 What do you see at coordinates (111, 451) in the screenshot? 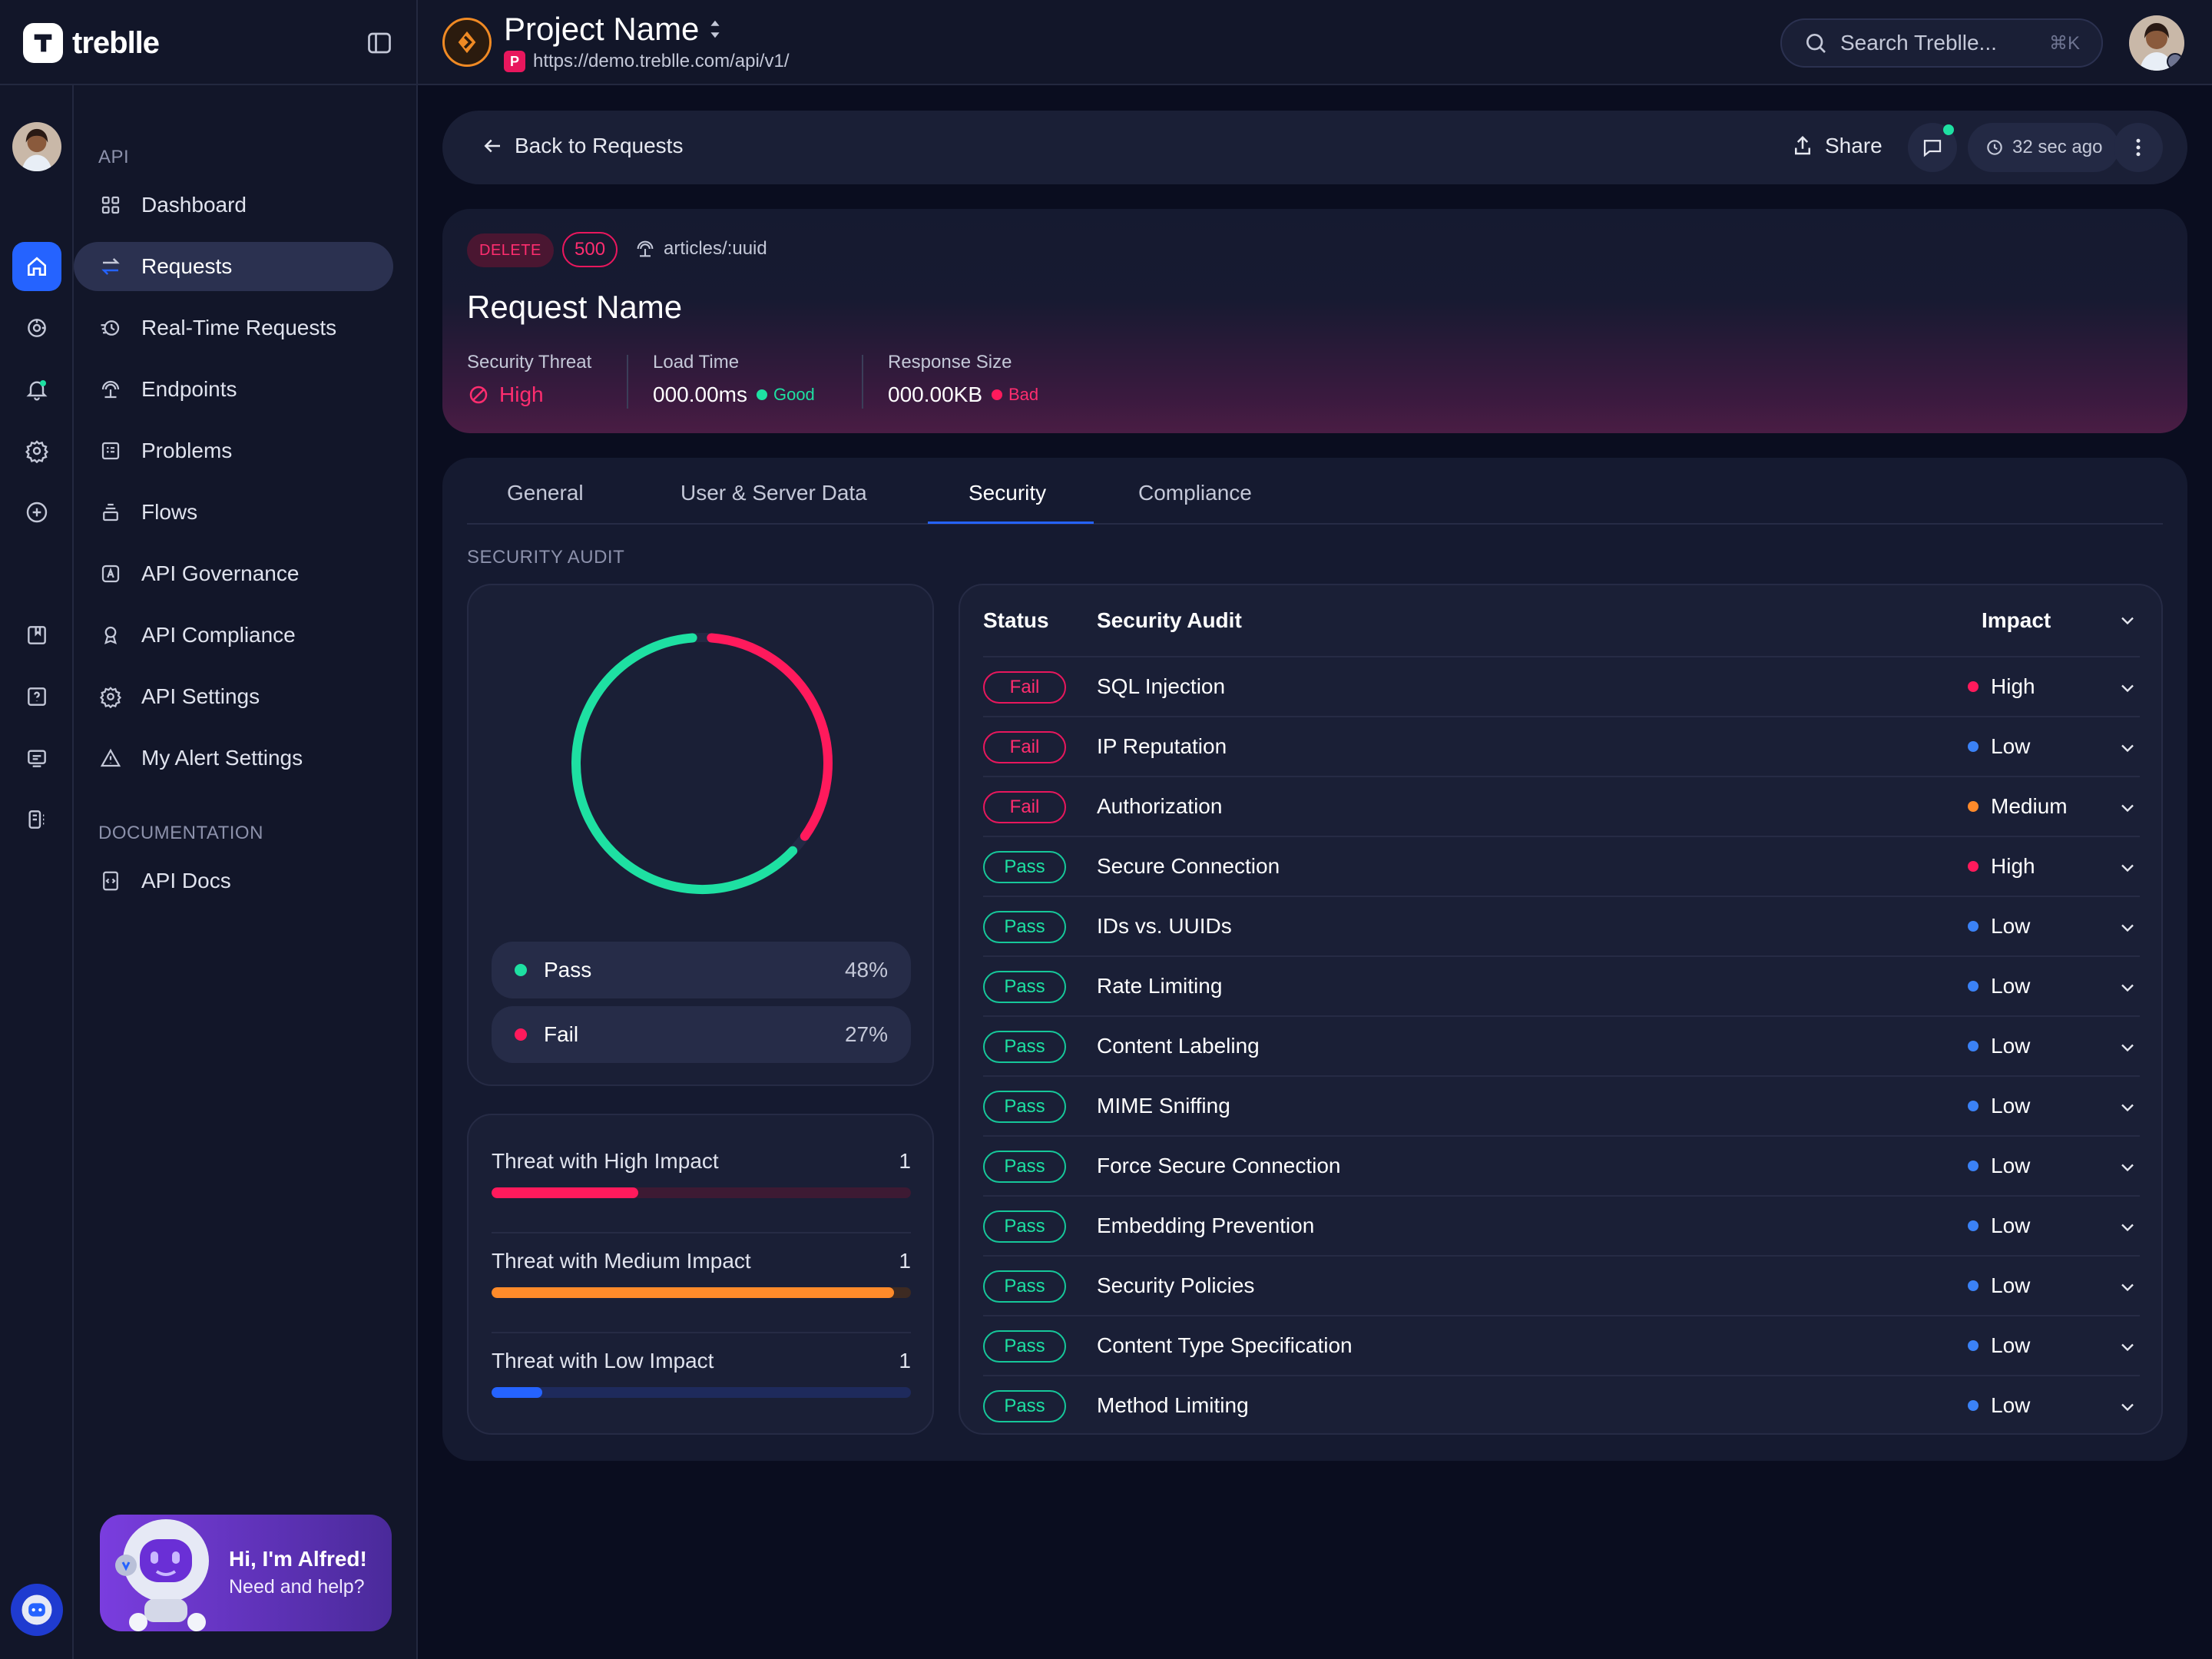
I see `problems-icon` at bounding box center [111, 451].